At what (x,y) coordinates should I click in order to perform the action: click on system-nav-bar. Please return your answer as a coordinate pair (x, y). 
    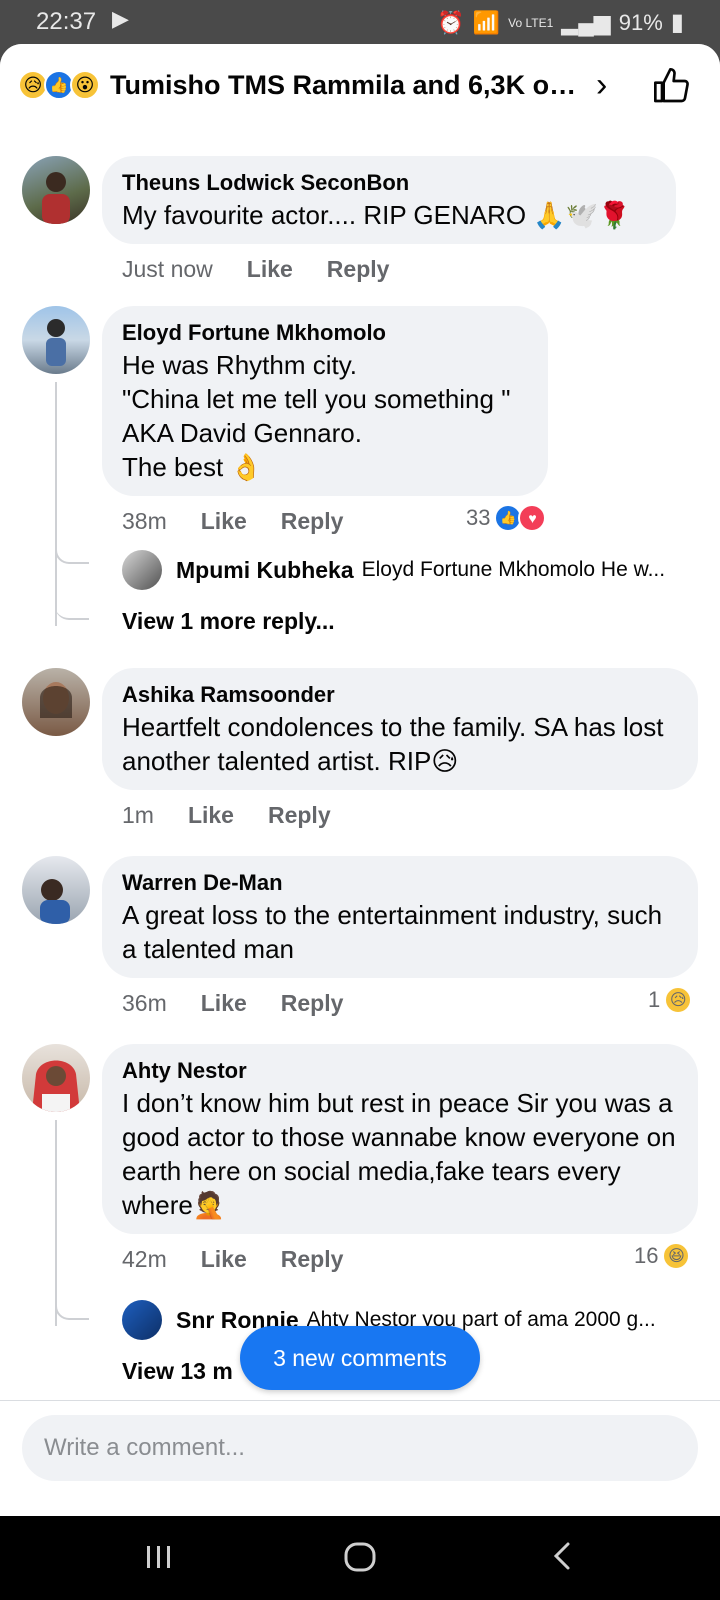
    Looking at the image, I should click on (360, 1558).